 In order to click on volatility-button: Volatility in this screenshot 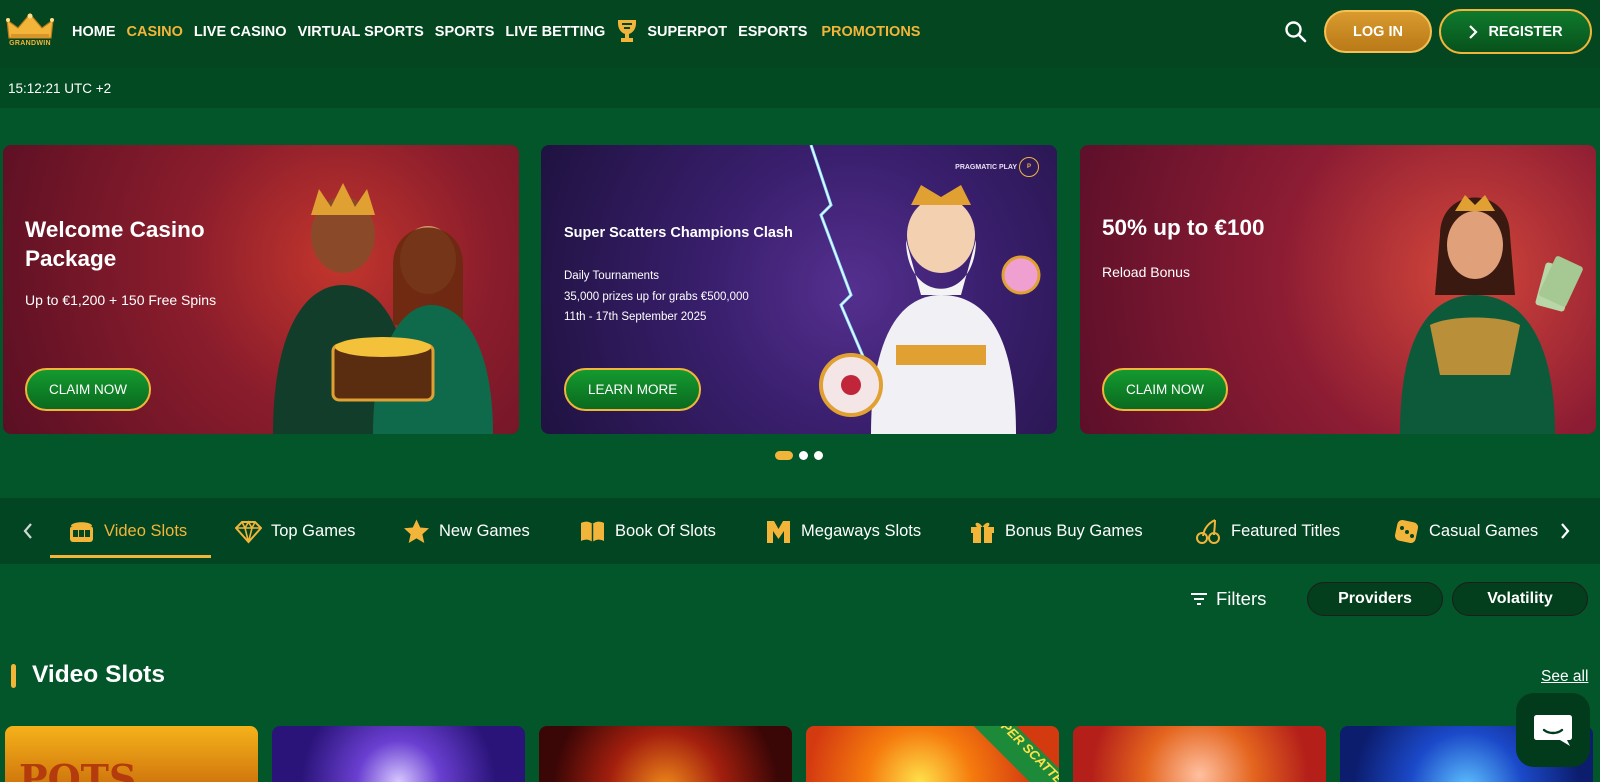, I will do `click(1520, 599)`.